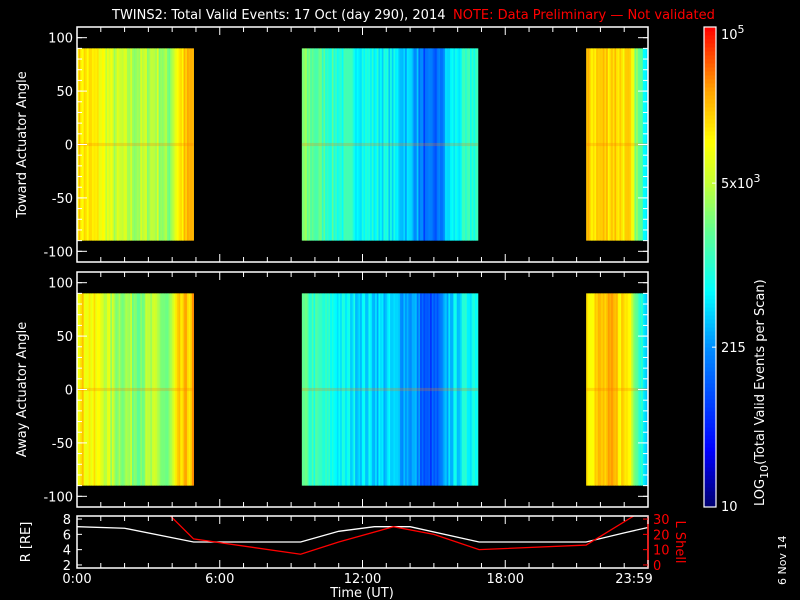 The image size is (800, 600). Describe the element at coordinates (679, 541) in the screenshot. I see `y2-axis-label: L Shell` at that location.